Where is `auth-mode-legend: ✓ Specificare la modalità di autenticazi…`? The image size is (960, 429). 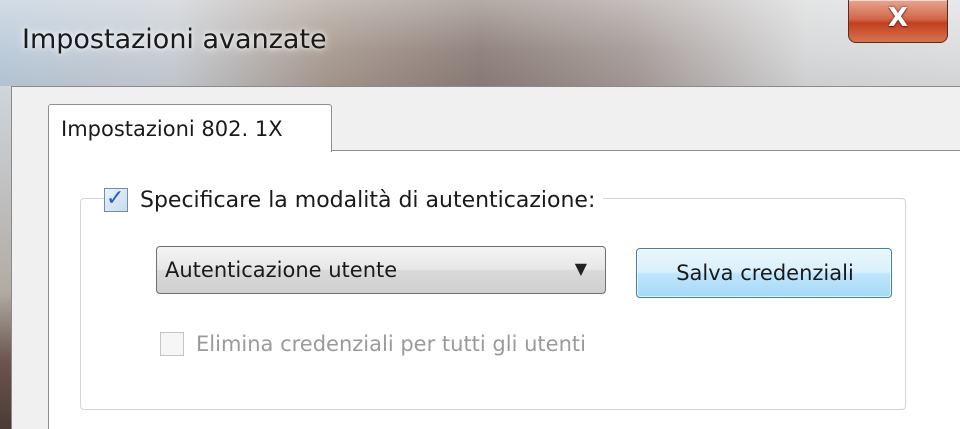
auth-mode-legend: ✓ Specificare la modalità di autenticazi… is located at coordinates (354, 200).